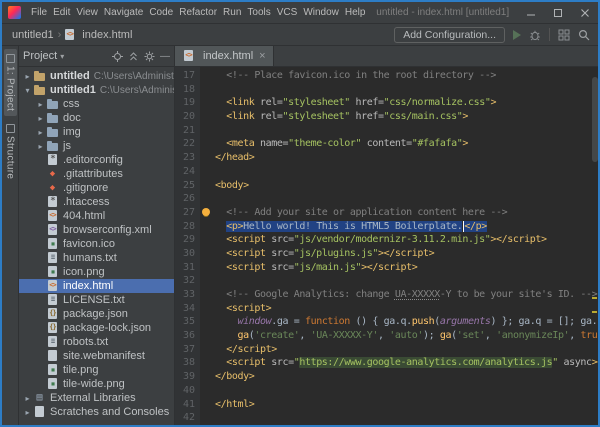 Image resolution: width=600 pixels, height=427 pixels. Describe the element at coordinates (198, 12) in the screenshot. I see `menu-item-refactor: Refactor` at that location.